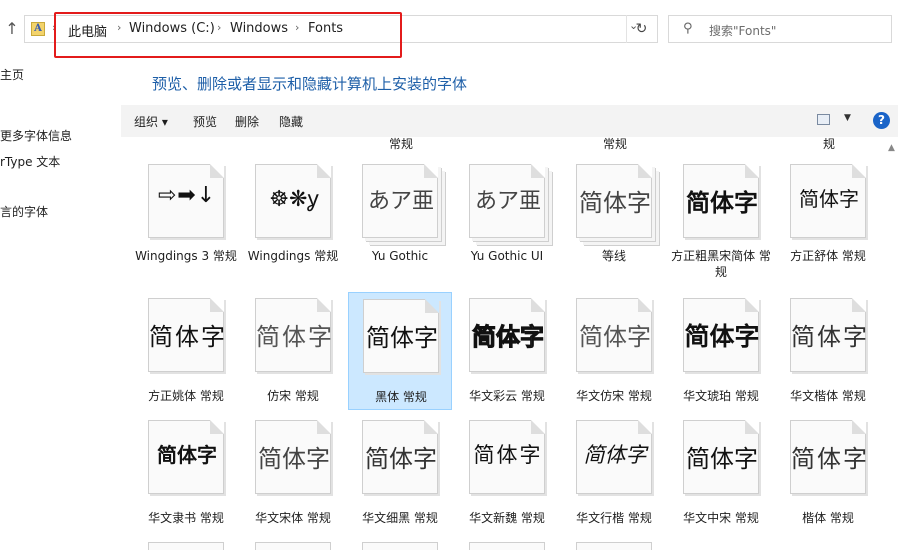 This screenshot has height=550, width=898. I want to click on font-name-label: 华文隶书 常规, so click(186, 518).